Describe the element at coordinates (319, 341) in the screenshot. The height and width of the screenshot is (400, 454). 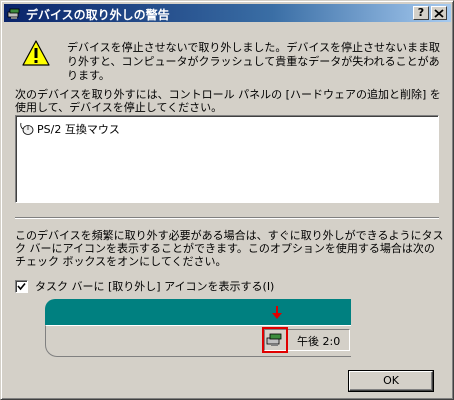
I see `tray-clock: 午後 2:0` at that location.